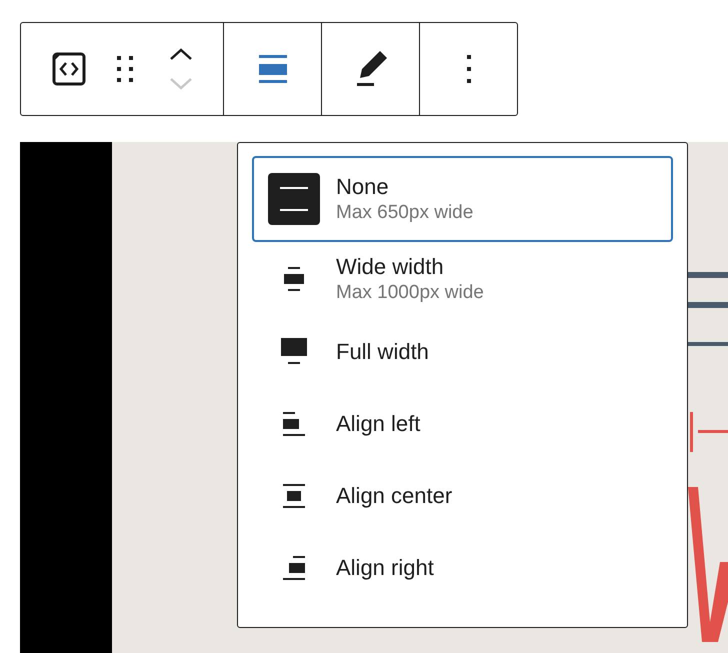 This screenshot has height=653, width=728. What do you see at coordinates (462, 496) in the screenshot?
I see `alignment-option: Align center` at bounding box center [462, 496].